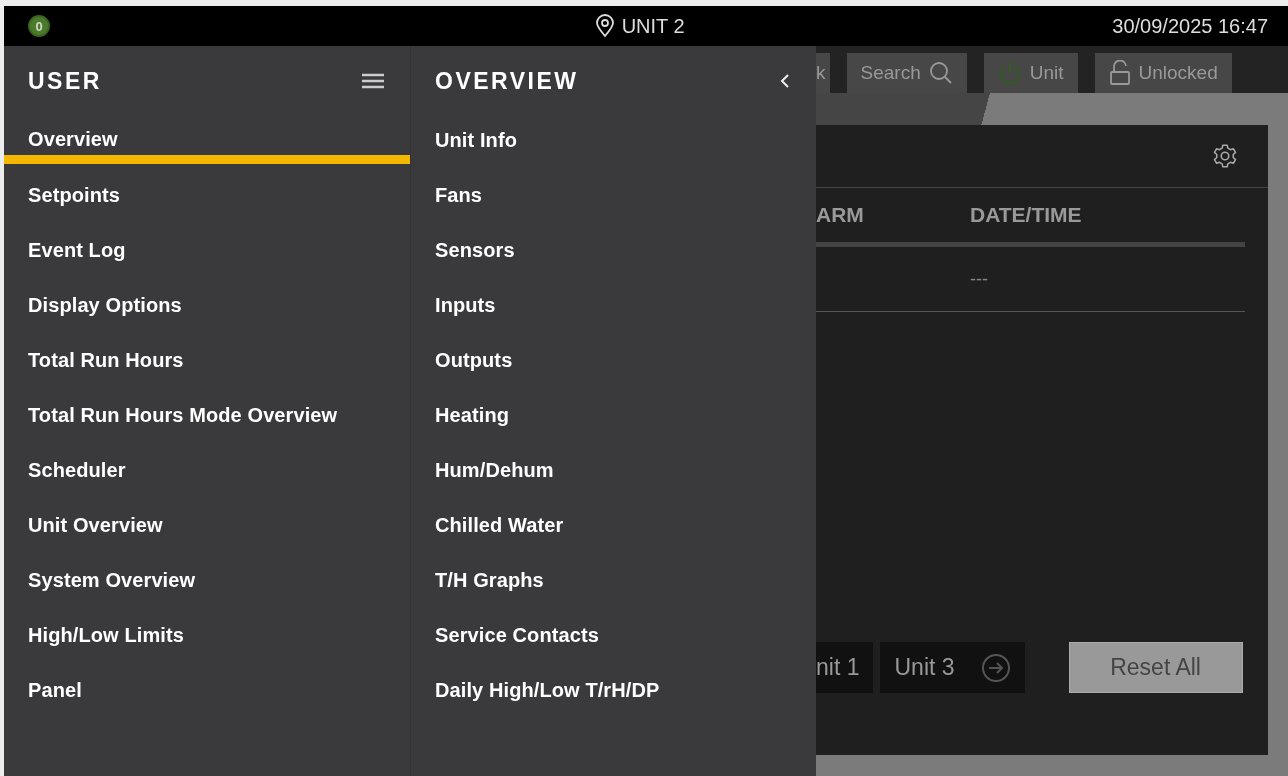 The width and height of the screenshot is (1288, 776). Describe the element at coordinates (207, 583) in the screenshot. I see `menu-item: System Overview` at that location.